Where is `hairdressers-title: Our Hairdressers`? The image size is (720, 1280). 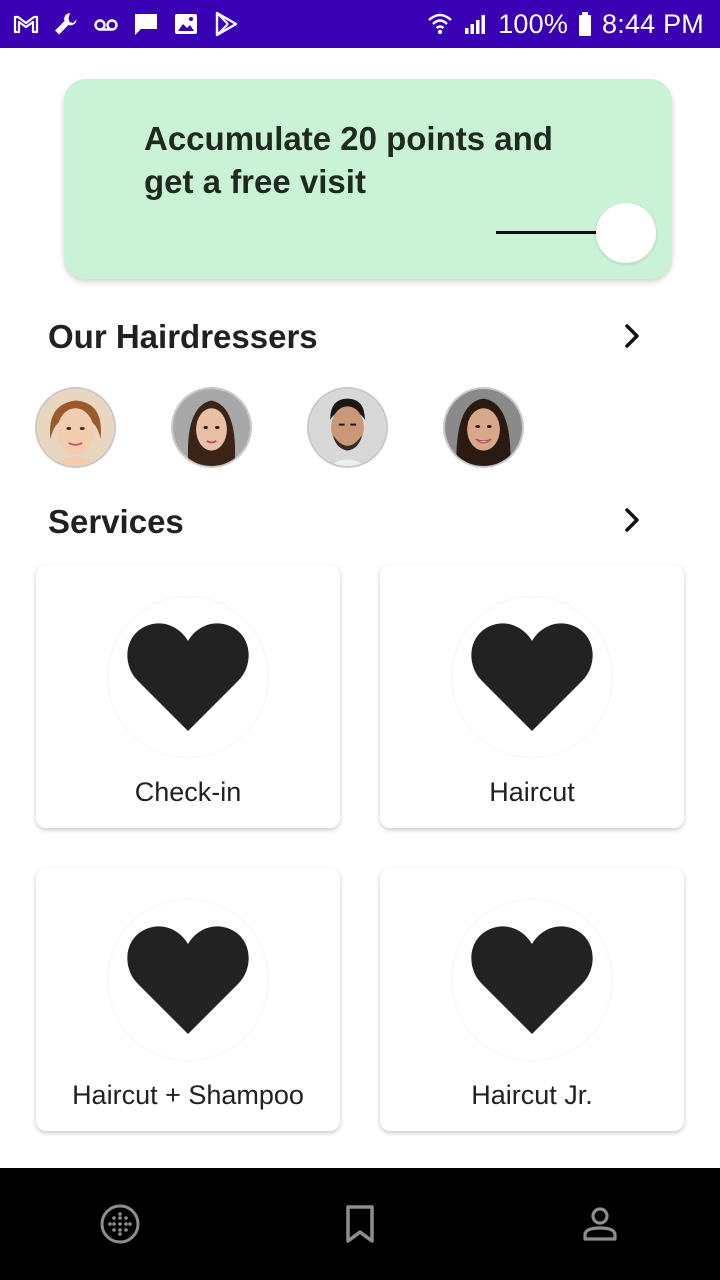 hairdressers-title: Our Hairdressers is located at coordinates (183, 336).